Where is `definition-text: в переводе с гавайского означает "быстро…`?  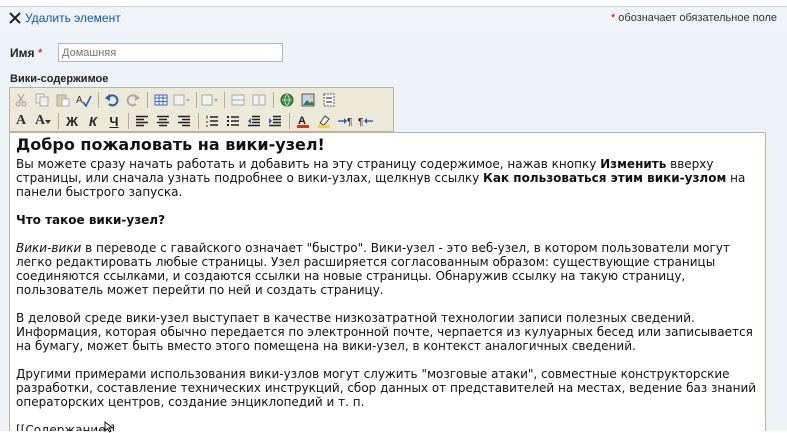
definition-text: в переводе с гавайского означает "быстро… is located at coordinates (373, 269).